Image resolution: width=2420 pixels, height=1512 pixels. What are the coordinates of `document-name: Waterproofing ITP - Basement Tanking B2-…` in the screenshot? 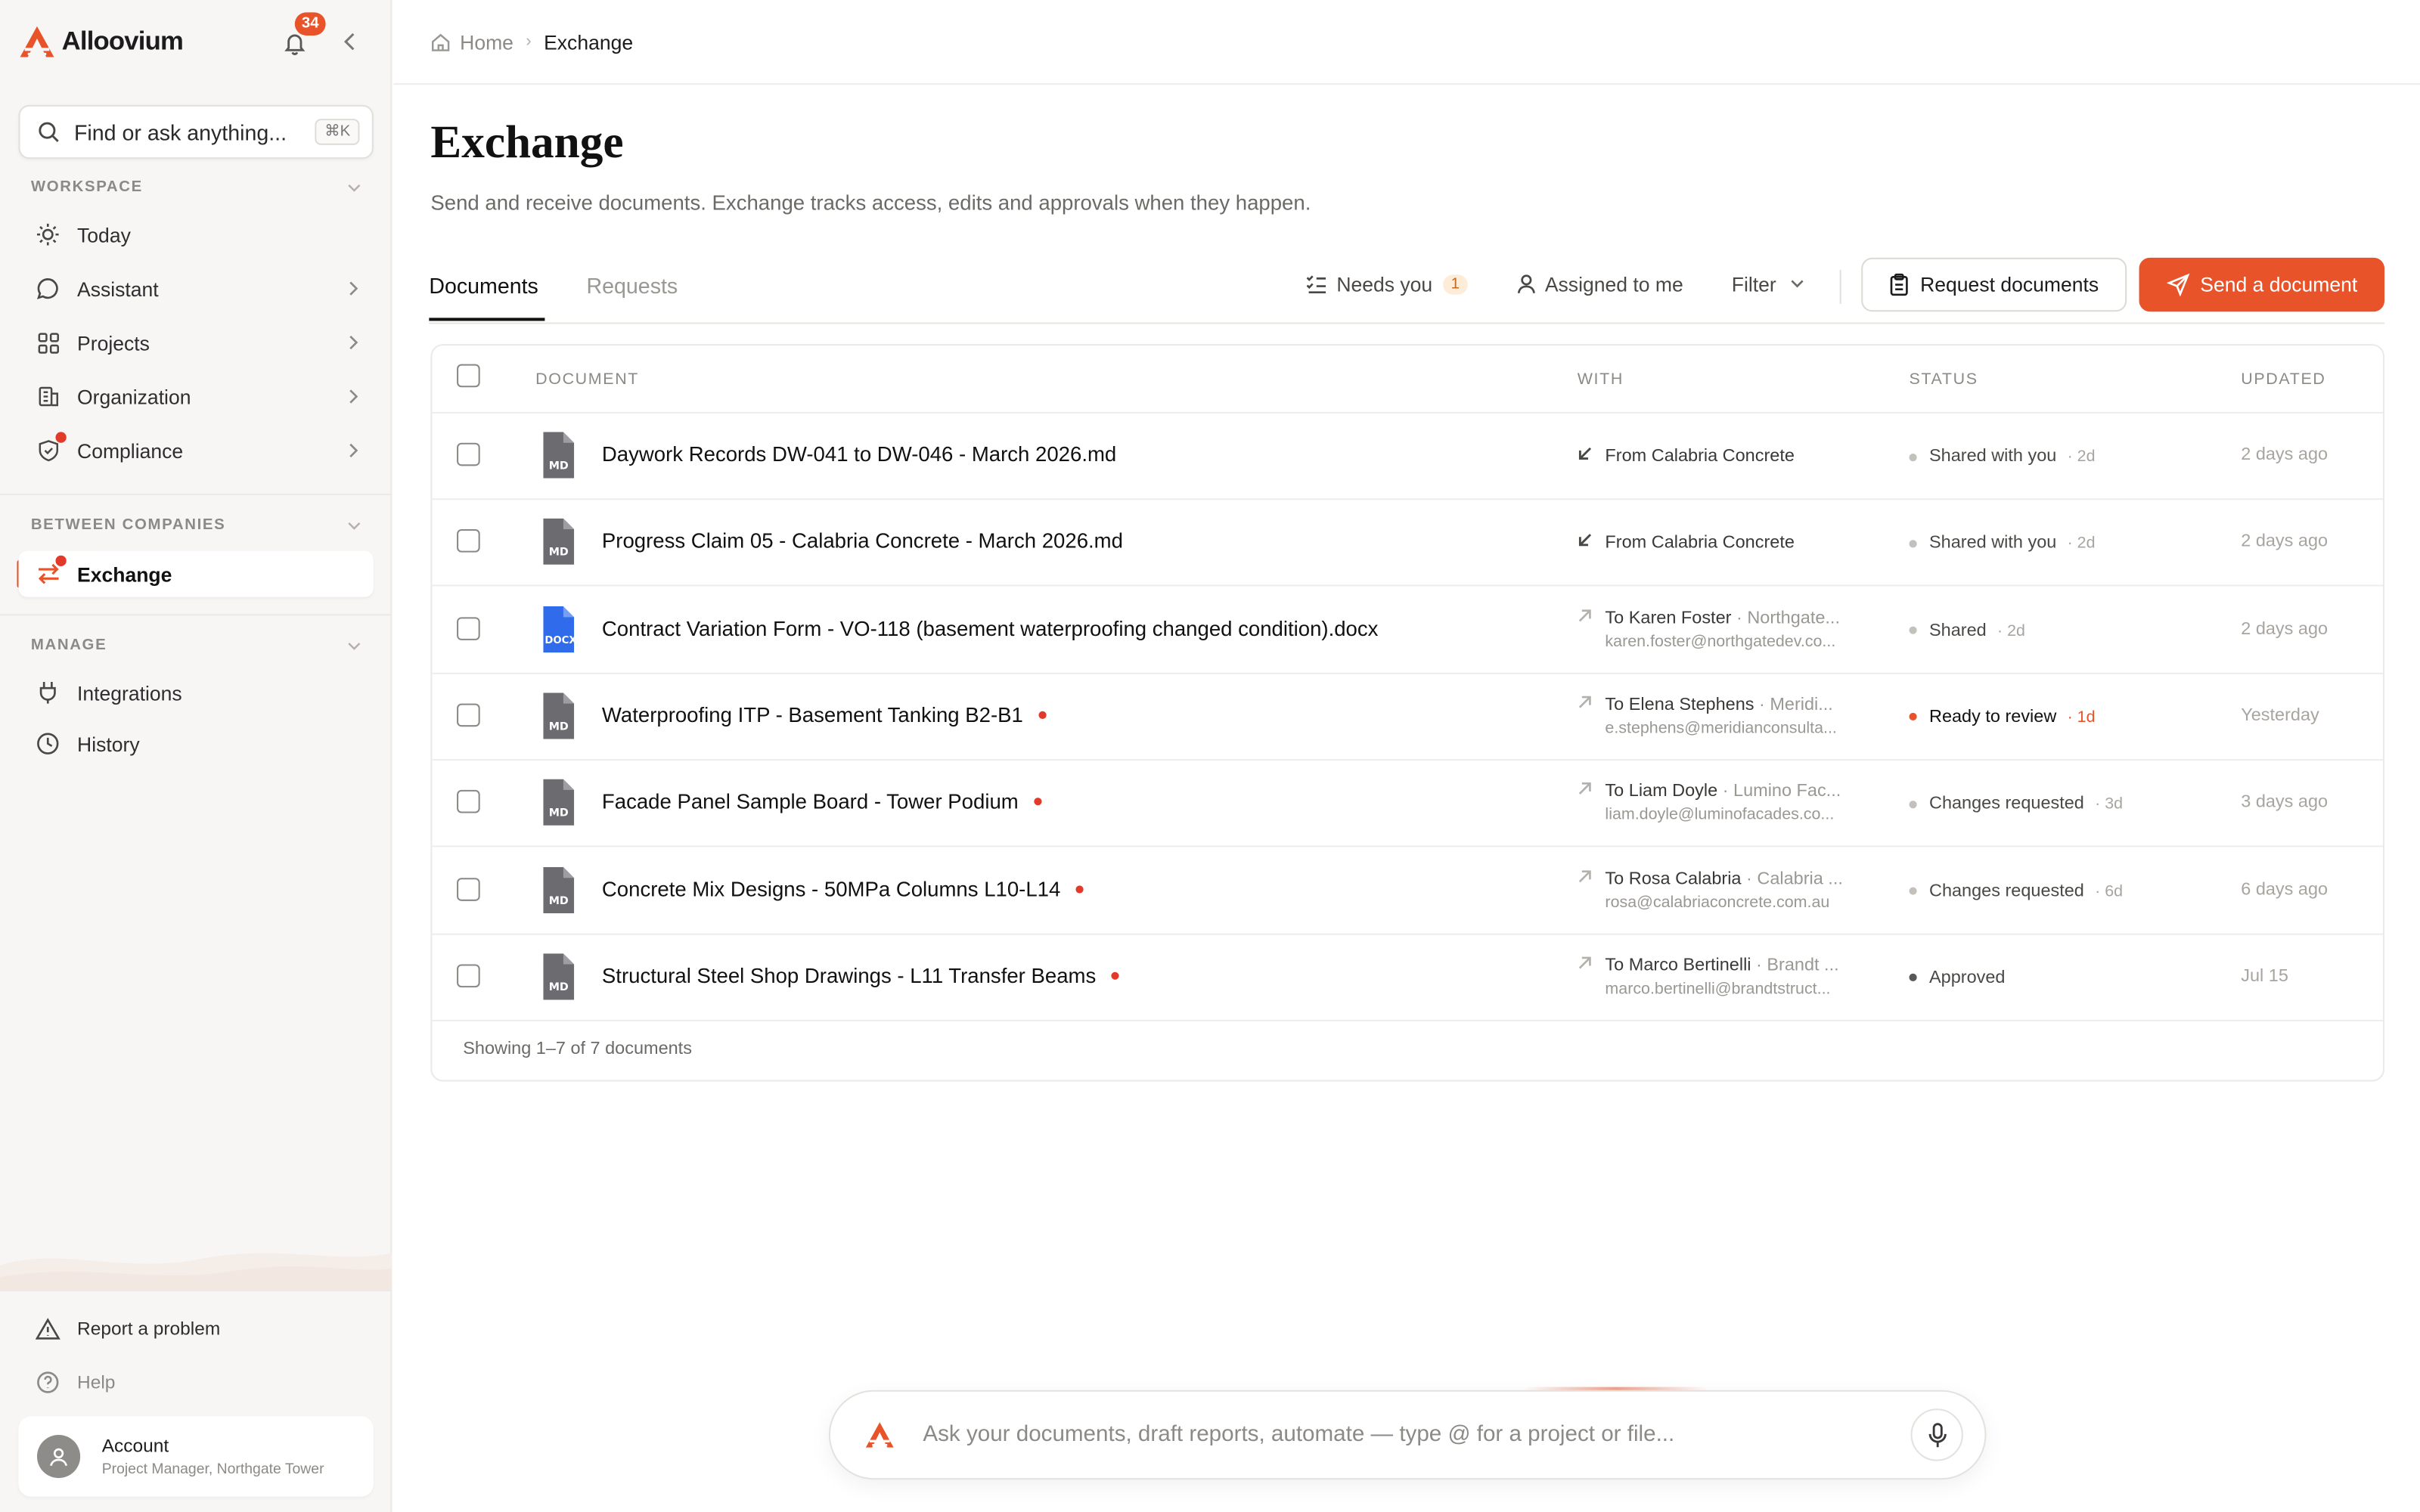 It's located at (824, 715).